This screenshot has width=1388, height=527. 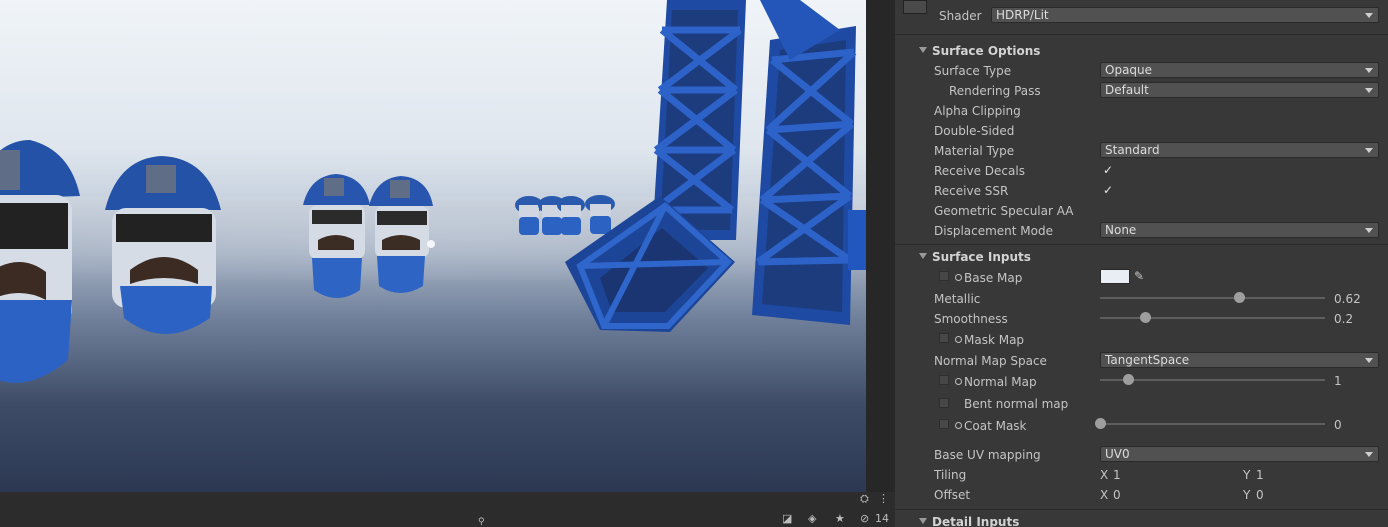 What do you see at coordinates (1239, 70) in the screenshot?
I see `surface-type-dropdown: Opaque` at bounding box center [1239, 70].